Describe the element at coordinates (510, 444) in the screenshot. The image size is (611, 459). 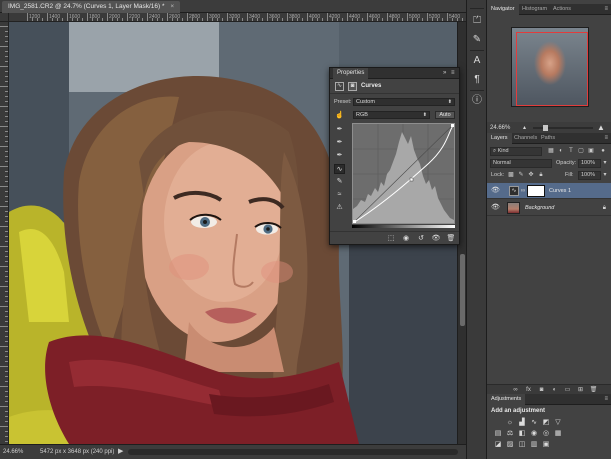
I see `posterize-icon: ▨` at that location.